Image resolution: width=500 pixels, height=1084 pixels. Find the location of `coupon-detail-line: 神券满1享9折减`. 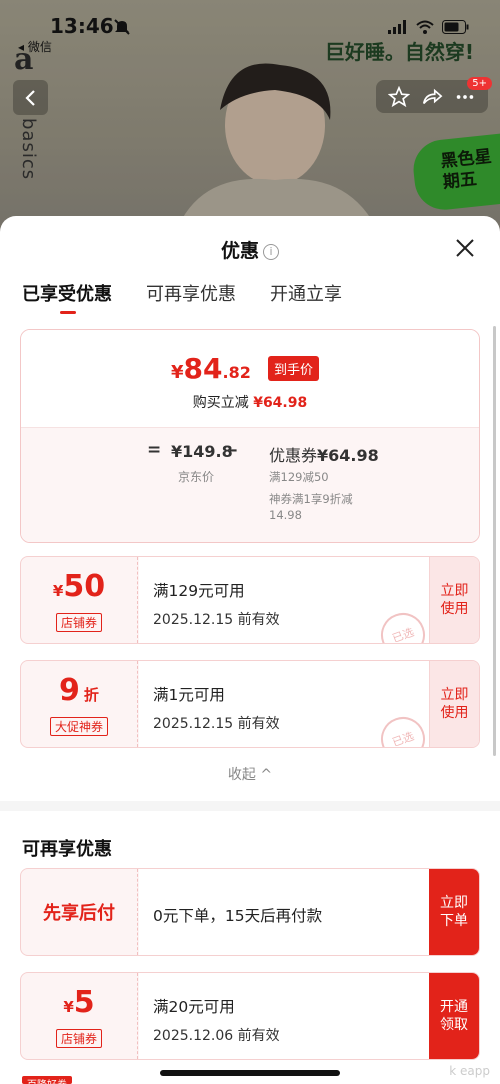

coupon-detail-line: 神券满1享9折减 is located at coordinates (311, 499).